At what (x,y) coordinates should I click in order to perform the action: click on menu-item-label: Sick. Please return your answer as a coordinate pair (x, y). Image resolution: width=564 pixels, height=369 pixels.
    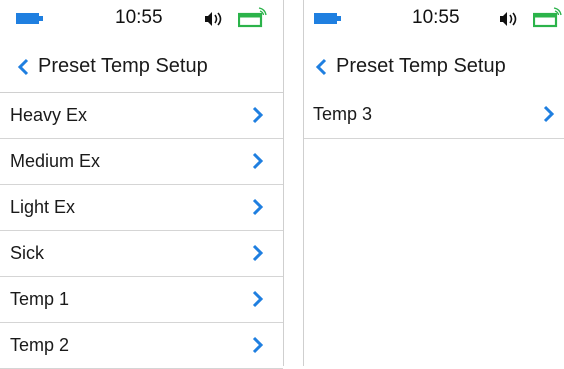
    Looking at the image, I should click on (27, 253).